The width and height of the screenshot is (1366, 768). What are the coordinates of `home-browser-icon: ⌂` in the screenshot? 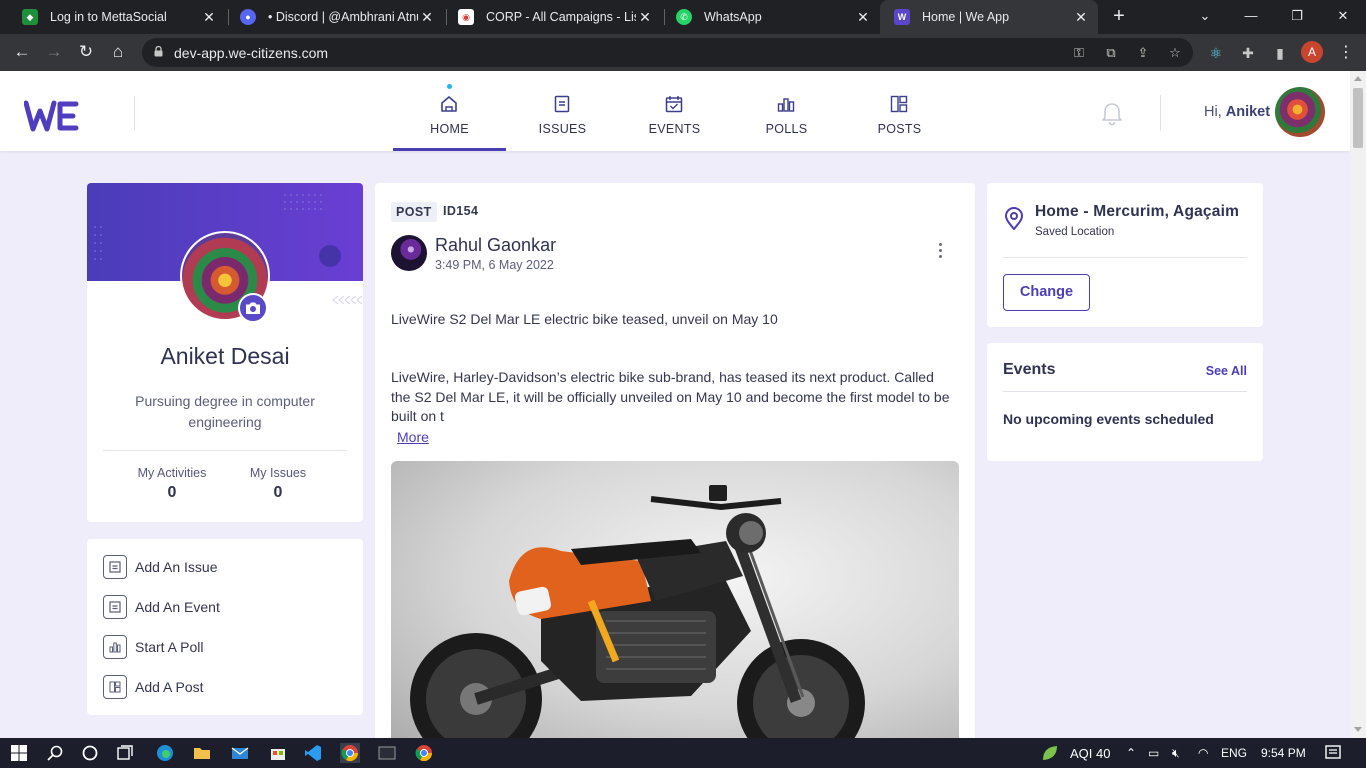 It's located at (118, 53).